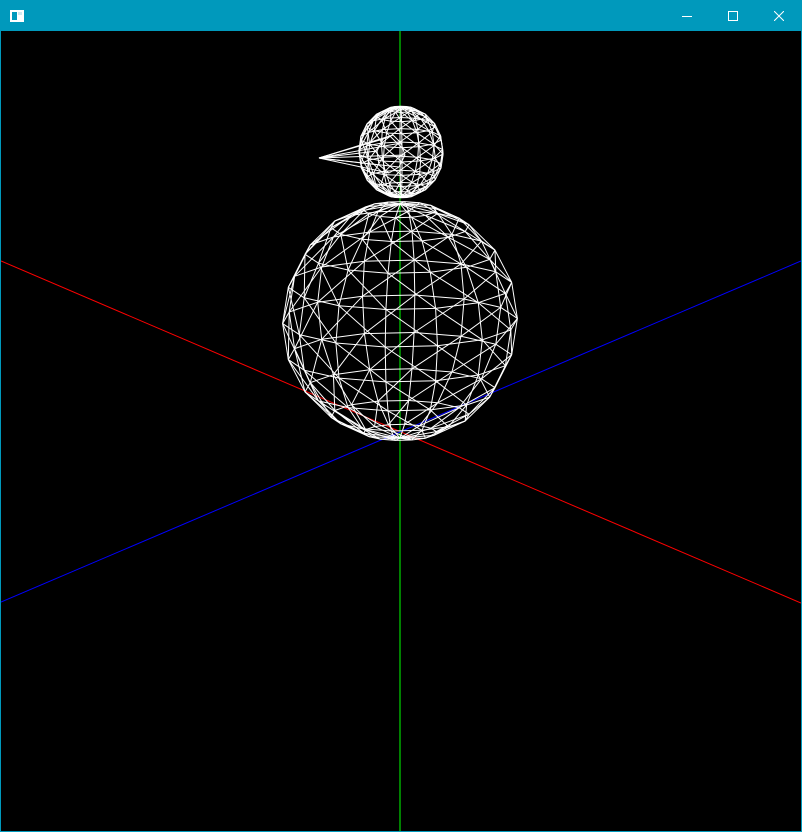 This screenshot has width=802, height=832. I want to click on maximize-button, so click(733, 16).